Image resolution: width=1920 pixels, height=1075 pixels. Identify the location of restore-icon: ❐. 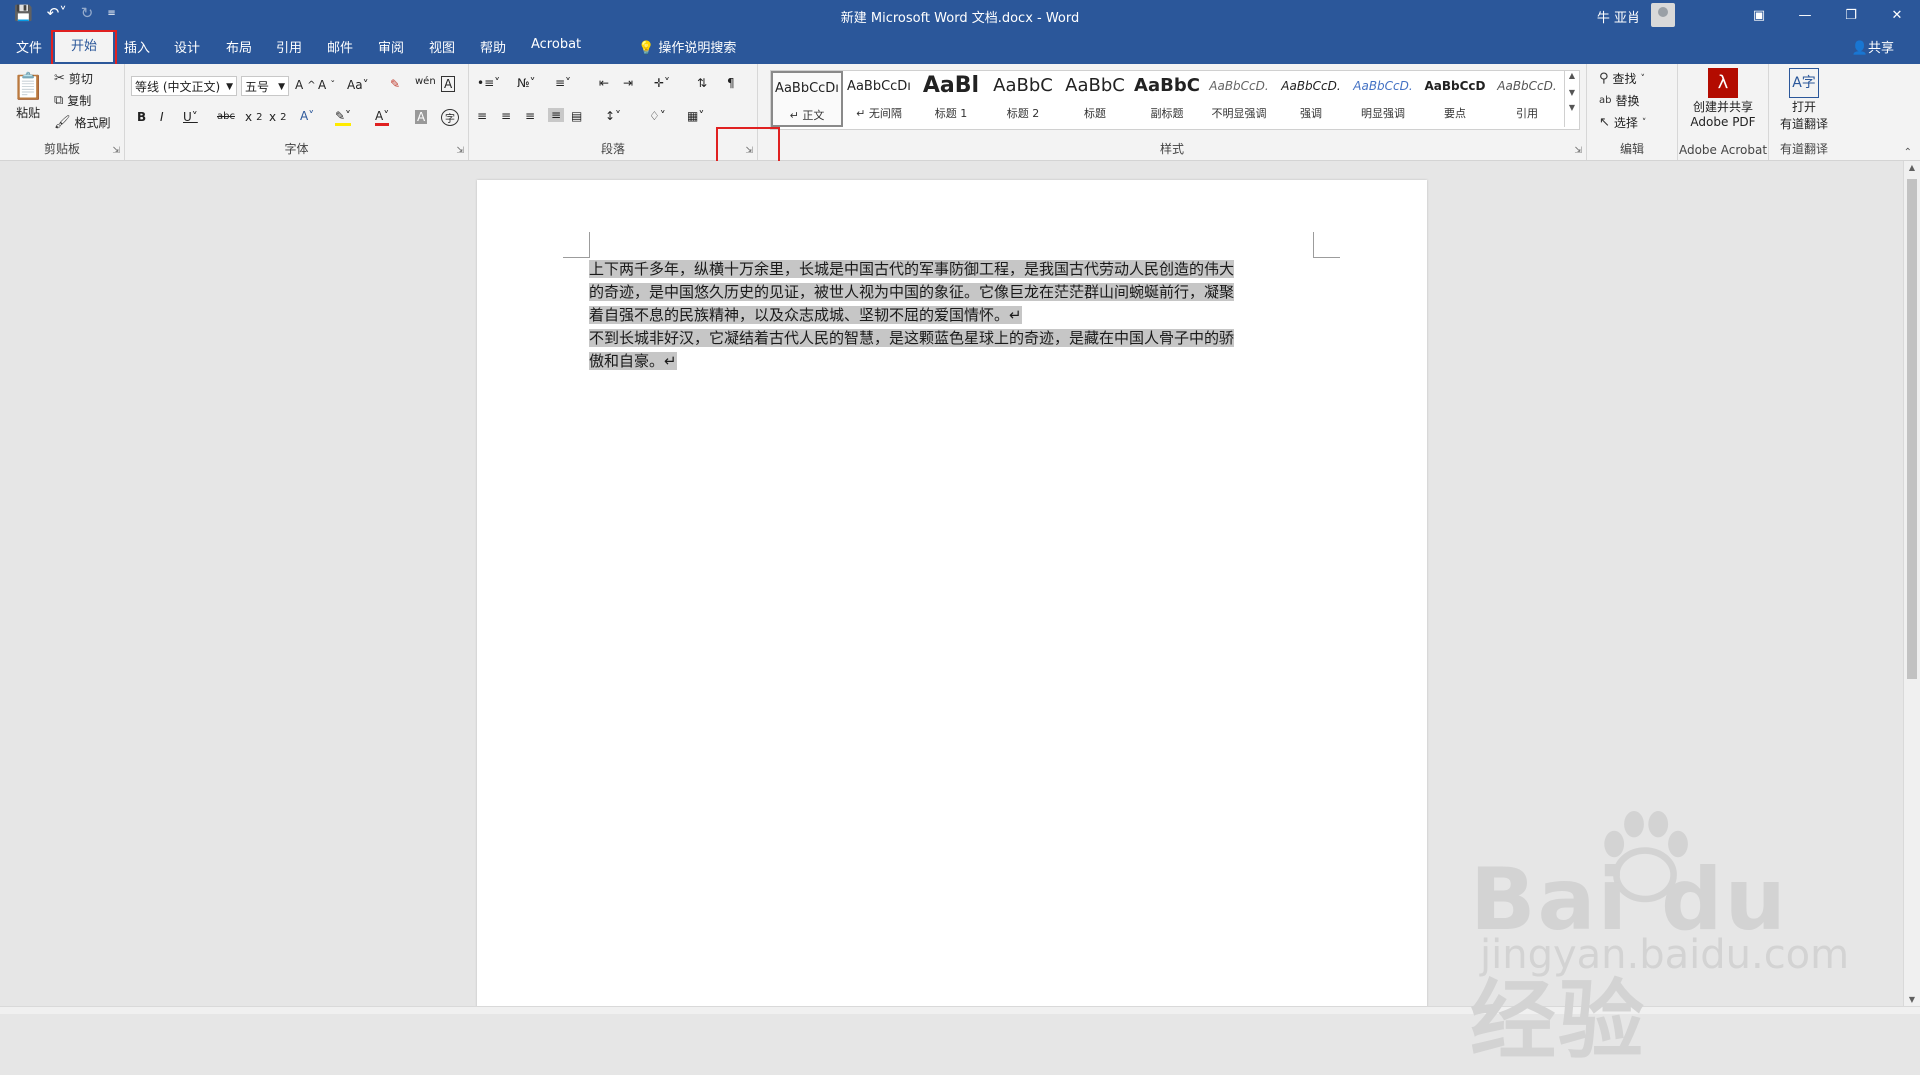
(1851, 15).